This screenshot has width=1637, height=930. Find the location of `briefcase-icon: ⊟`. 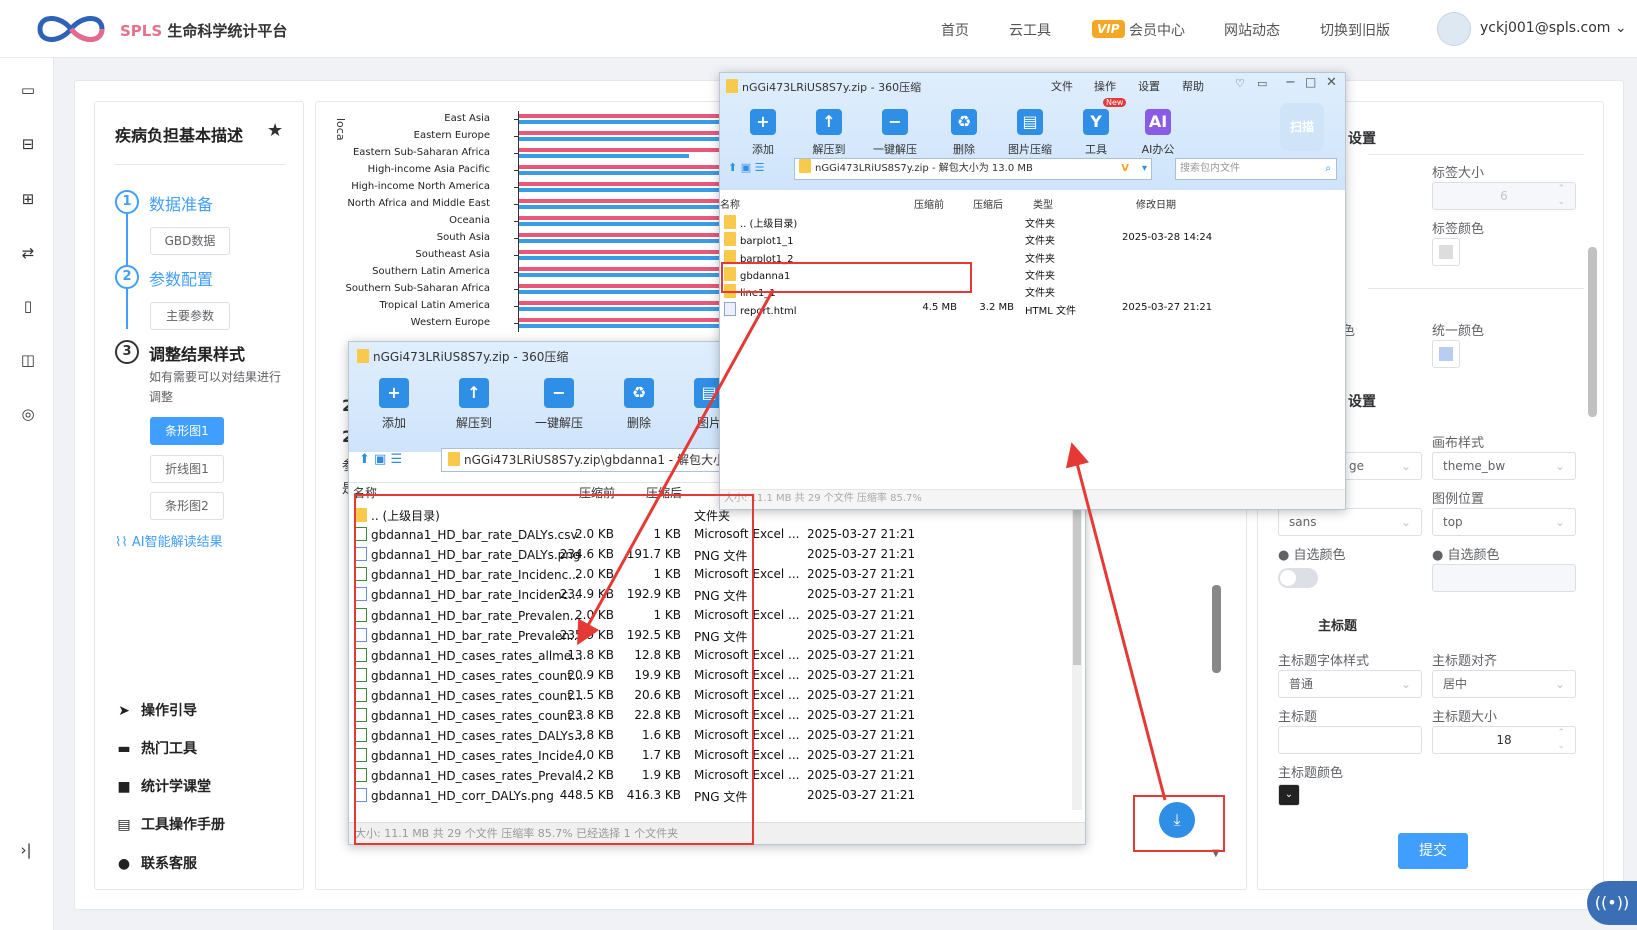

briefcase-icon: ⊟ is located at coordinates (28, 144).